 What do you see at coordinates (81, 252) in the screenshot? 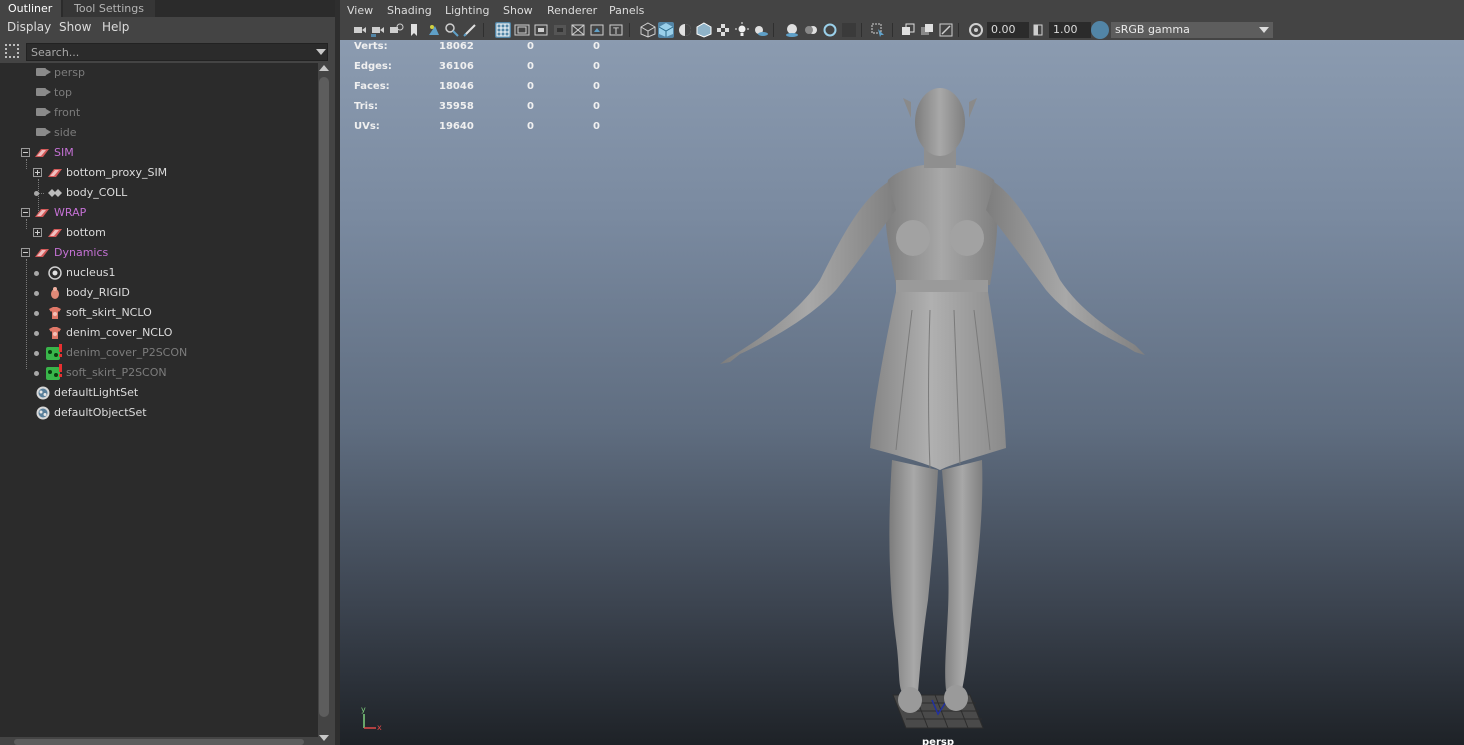
I see `item-label: Dynamics` at bounding box center [81, 252].